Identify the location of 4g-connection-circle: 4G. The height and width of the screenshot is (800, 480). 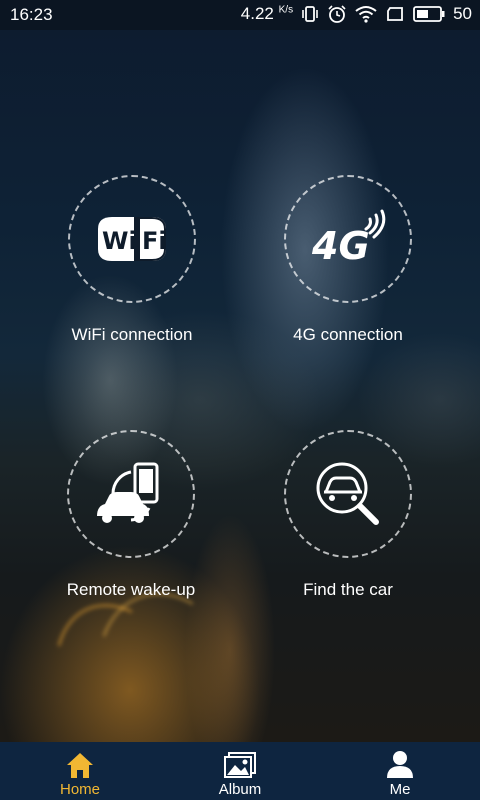
(348, 239).